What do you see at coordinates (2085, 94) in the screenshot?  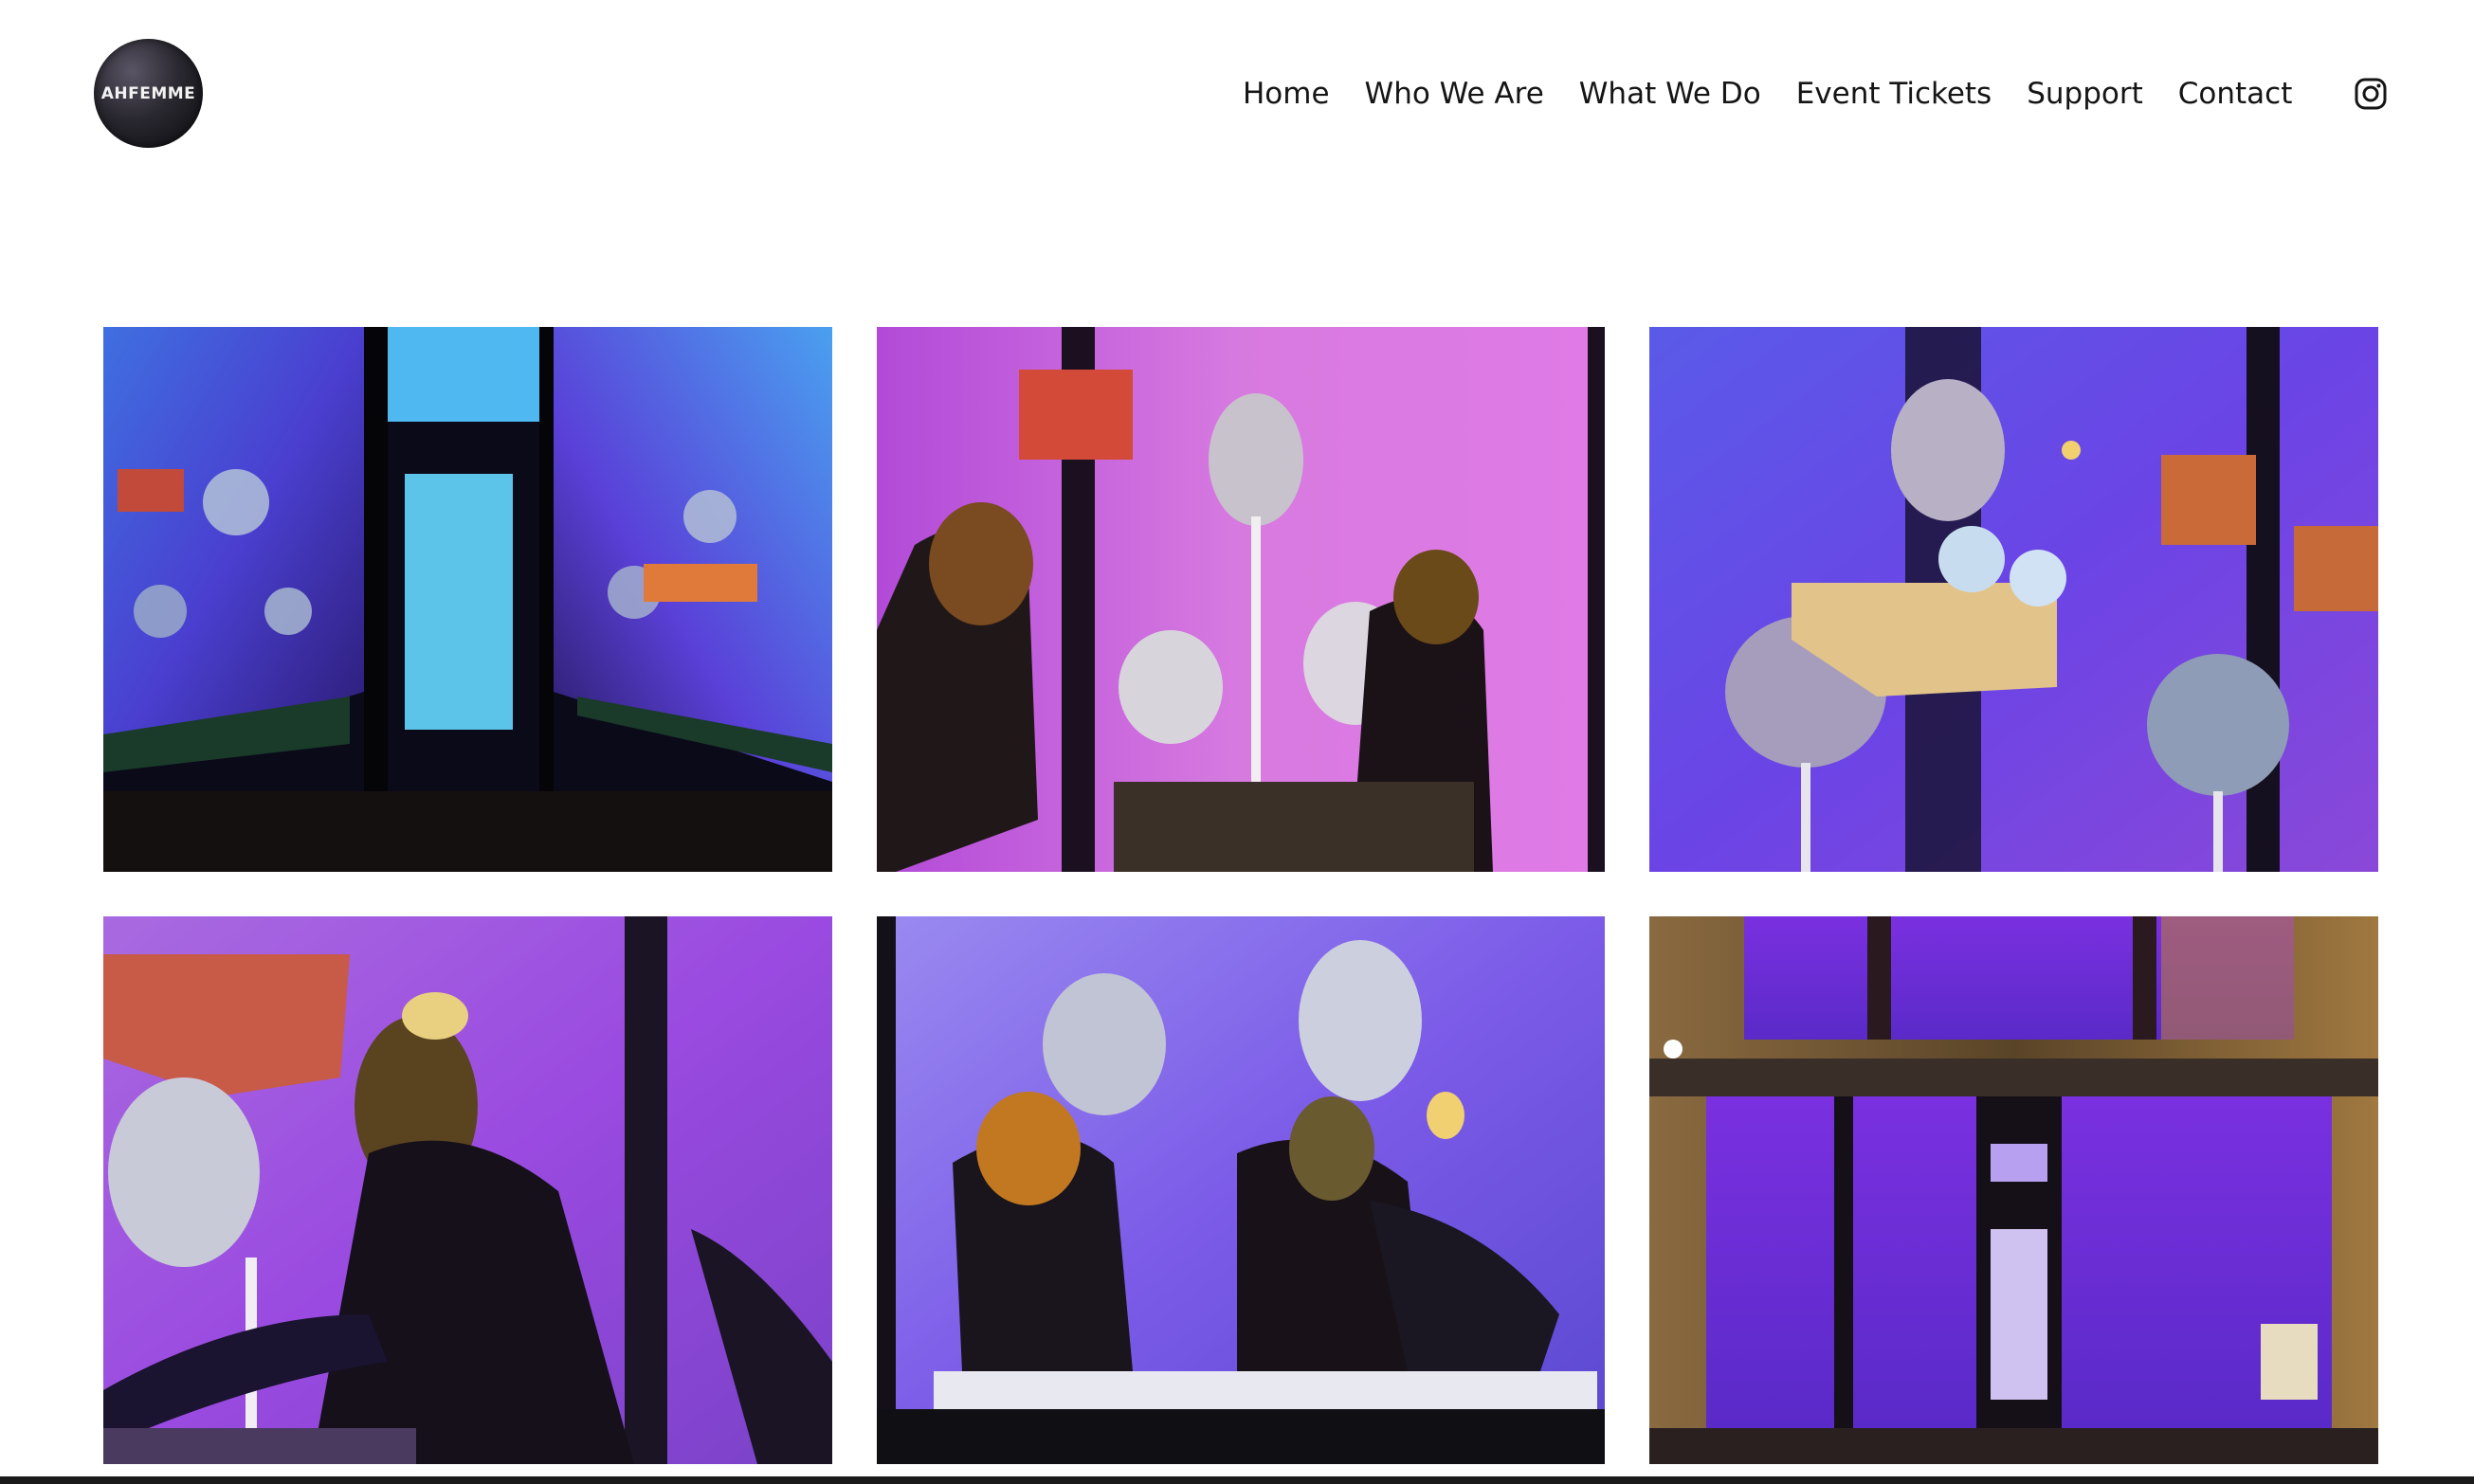 I see `nav-support-link: Support` at bounding box center [2085, 94].